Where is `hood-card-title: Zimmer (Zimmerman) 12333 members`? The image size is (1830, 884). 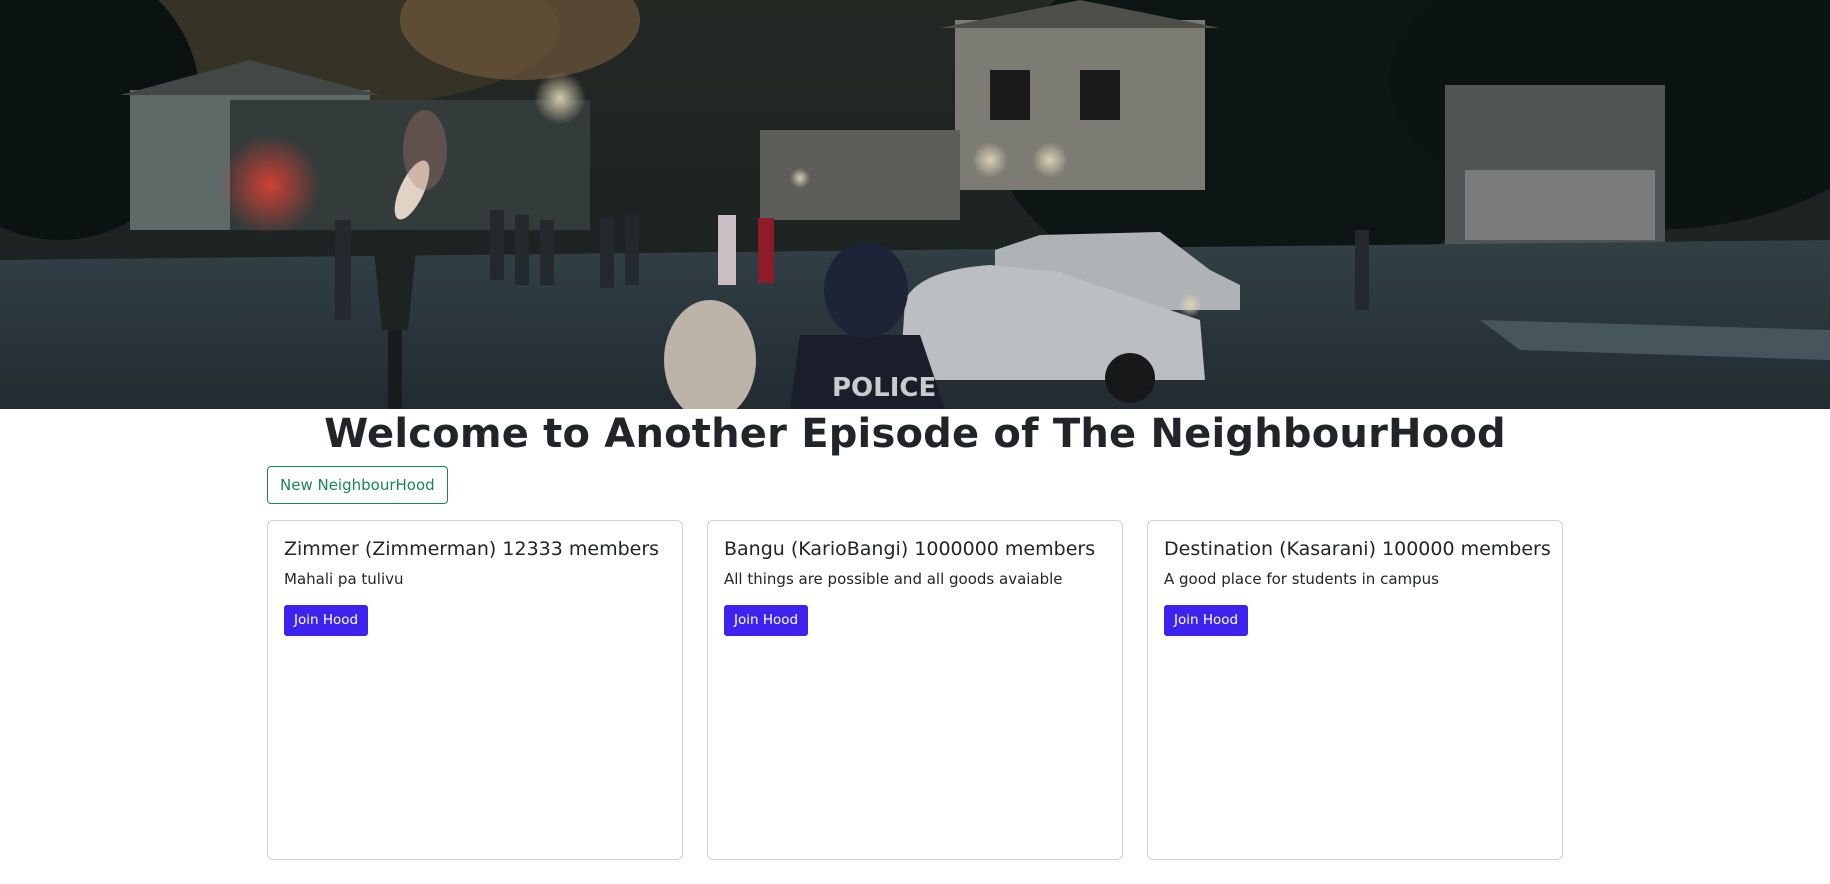
hood-card-title: Zimmer (Zimmerman) 12333 members is located at coordinates (472, 549).